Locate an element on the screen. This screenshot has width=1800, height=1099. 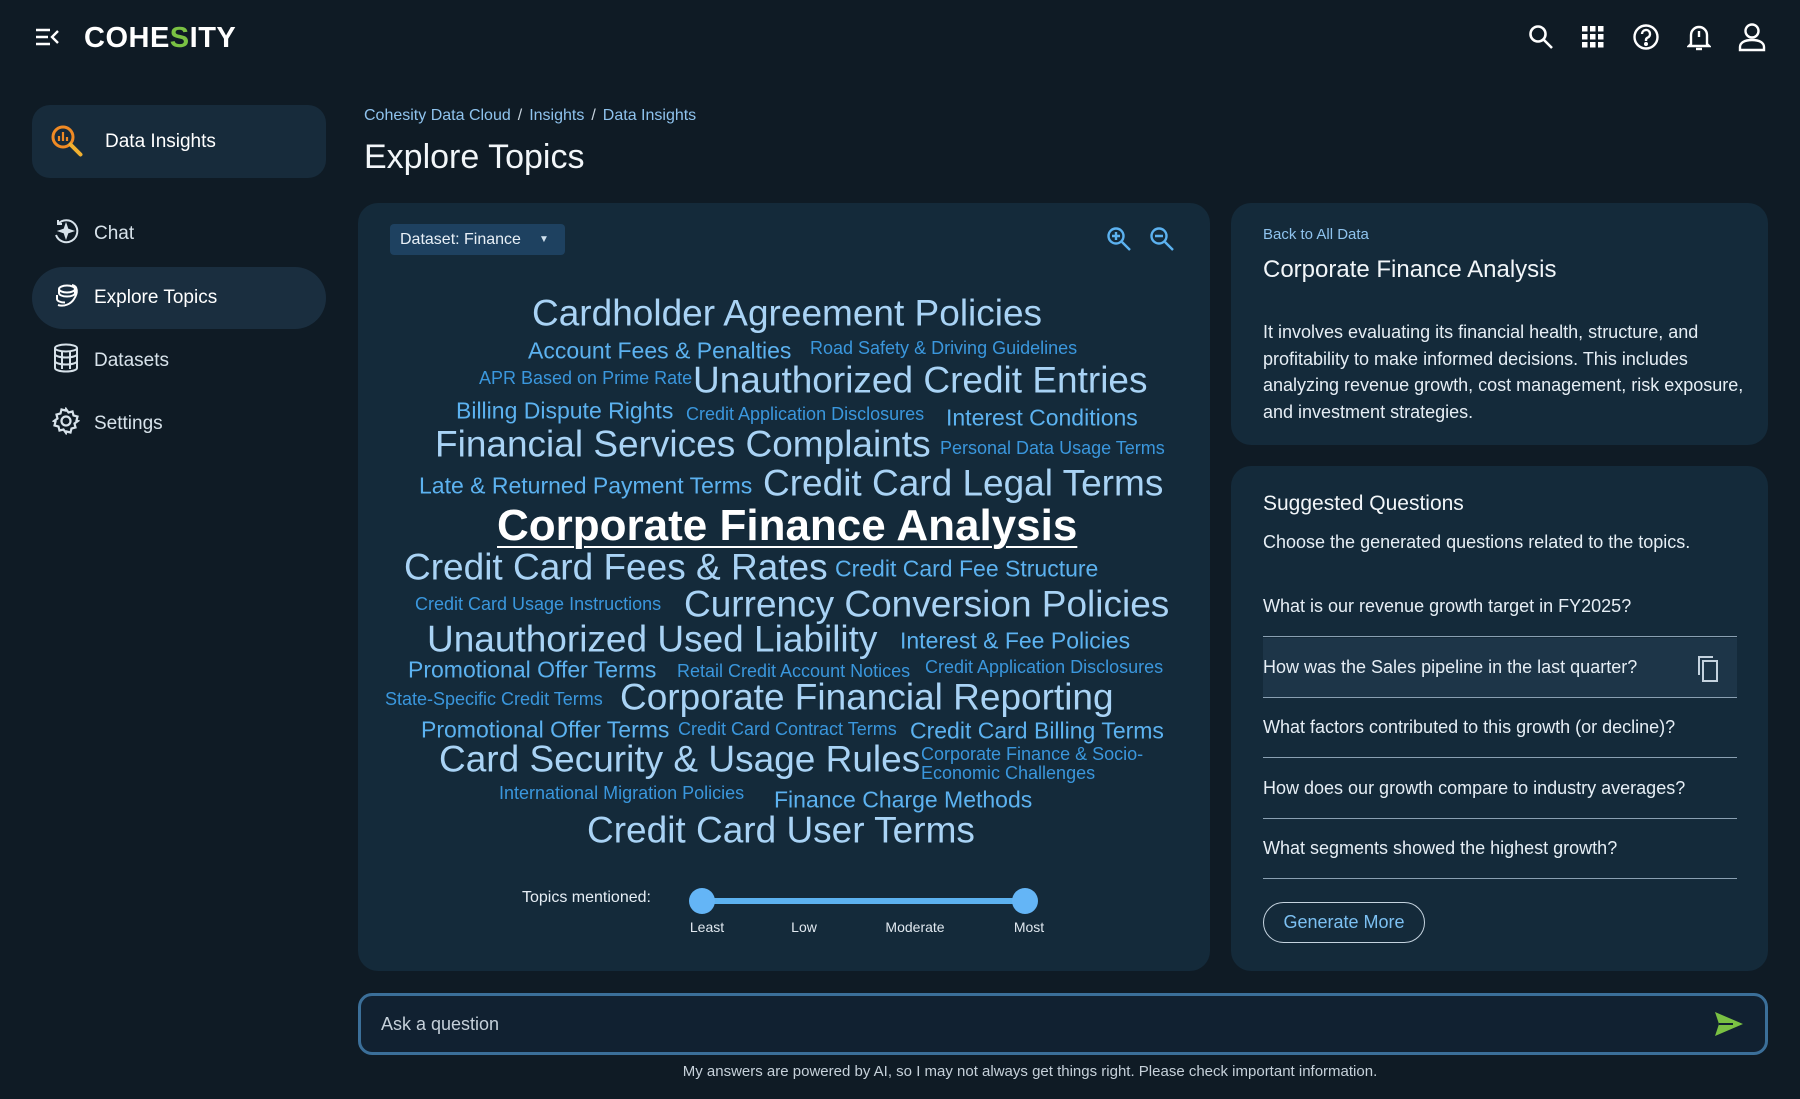
selected-topic-word: Corporate Finance Analysis is located at coordinates (787, 526).